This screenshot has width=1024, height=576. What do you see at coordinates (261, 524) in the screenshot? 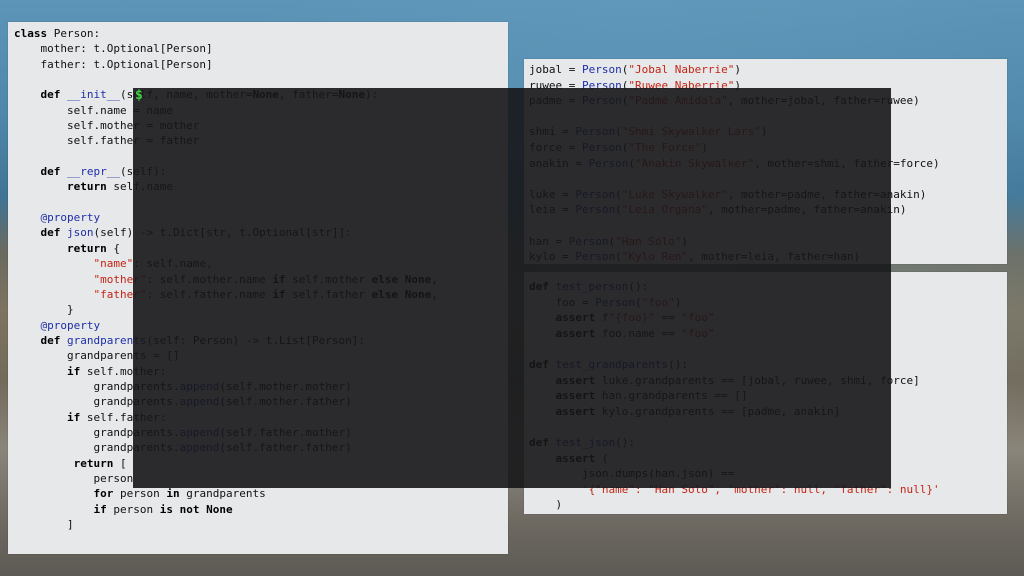
I see `code-line: ]` at bounding box center [261, 524].